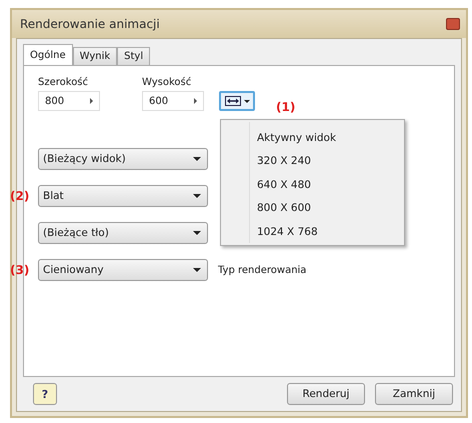  I want to click on dropdown: Blat, so click(123, 196).